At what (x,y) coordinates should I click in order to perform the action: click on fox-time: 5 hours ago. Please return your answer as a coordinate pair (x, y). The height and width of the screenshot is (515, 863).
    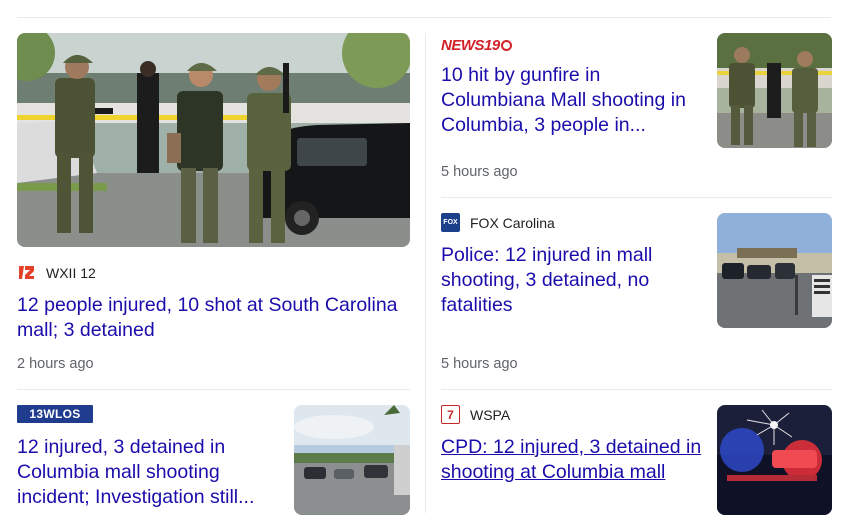
    Looking at the image, I should click on (479, 364).